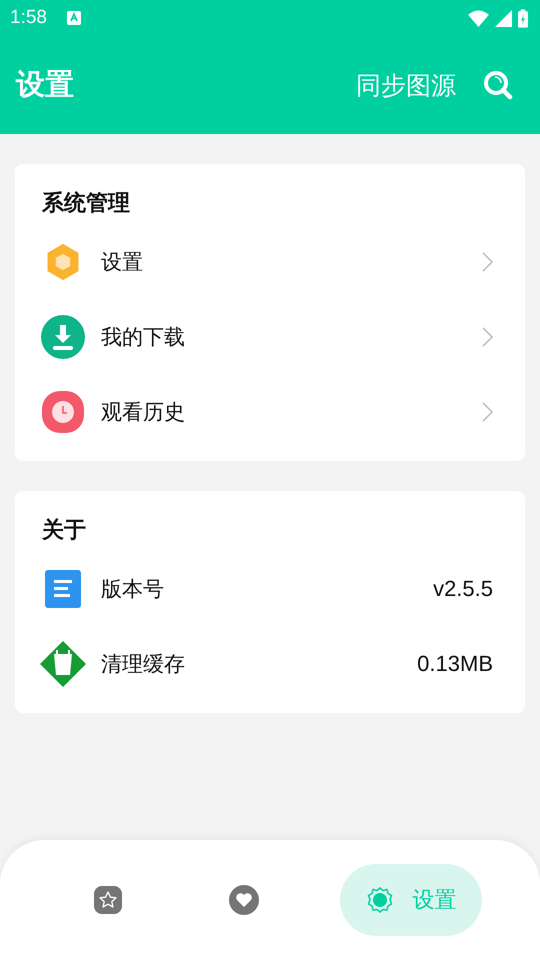 This screenshot has height=960, width=540. What do you see at coordinates (266, 261) in the screenshot?
I see `menu-row: 设置` at bounding box center [266, 261].